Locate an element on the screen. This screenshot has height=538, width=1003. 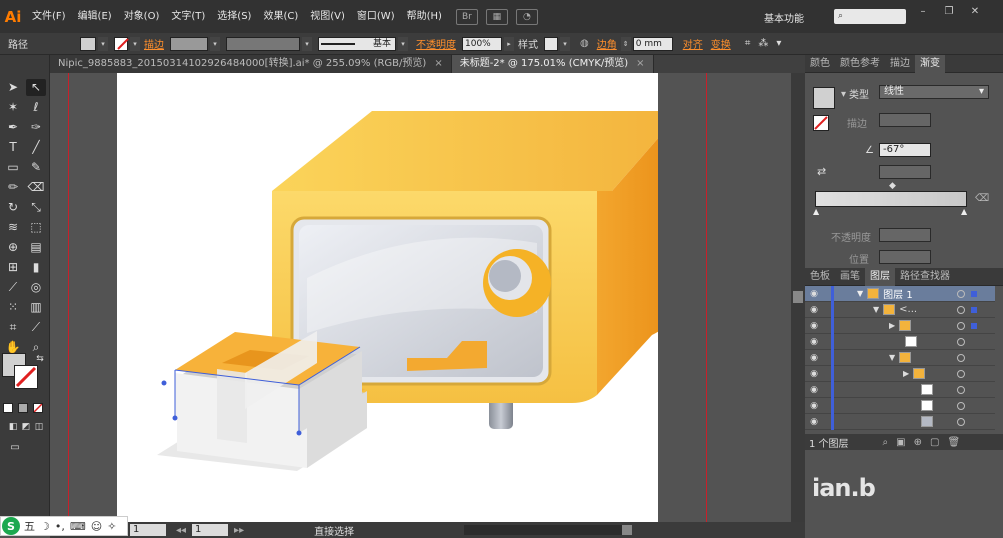
corner-panel-link: 边角 is located at coordinates (607, 43).